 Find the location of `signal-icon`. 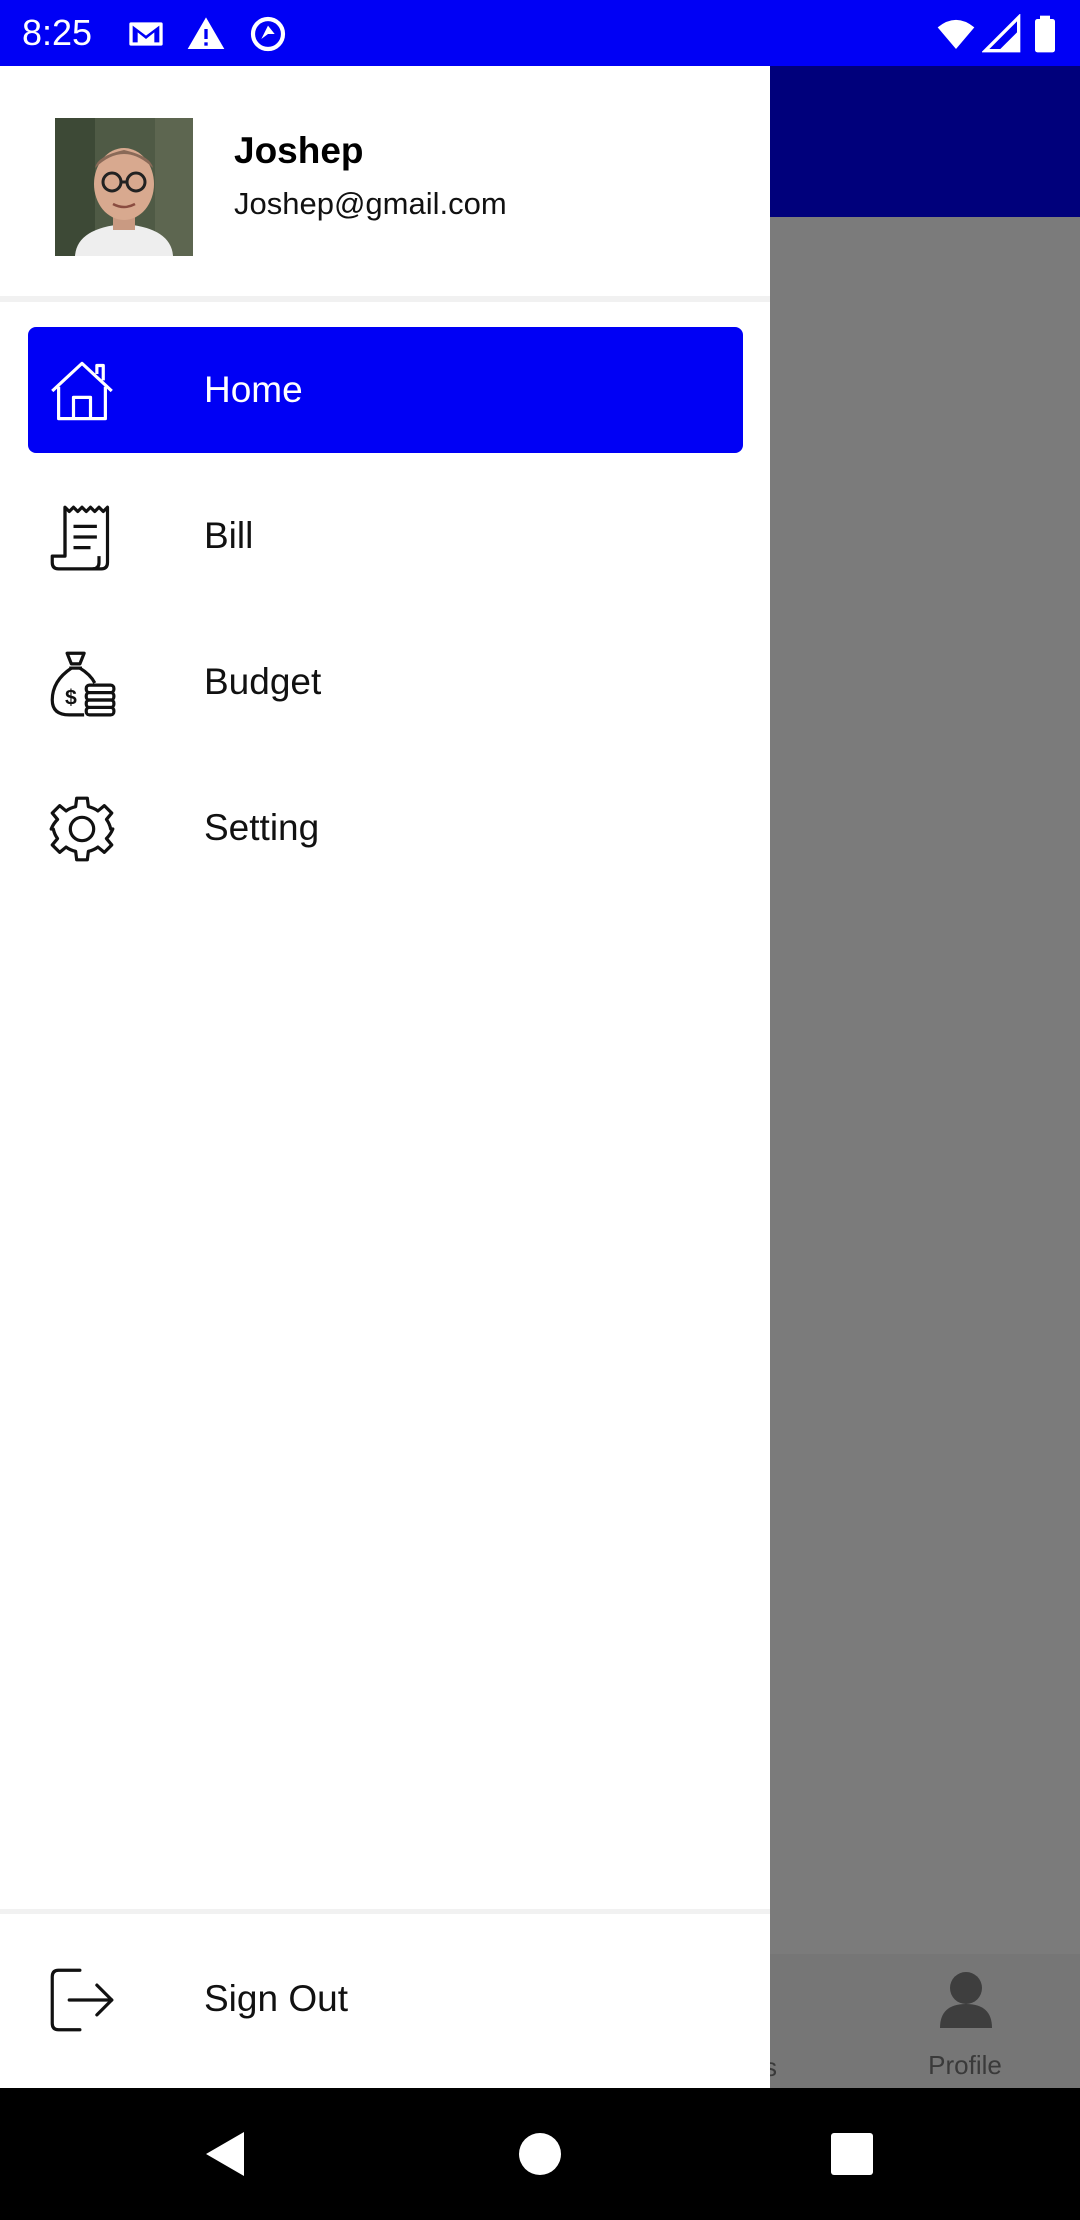

signal-icon is located at coordinates (1002, 34).